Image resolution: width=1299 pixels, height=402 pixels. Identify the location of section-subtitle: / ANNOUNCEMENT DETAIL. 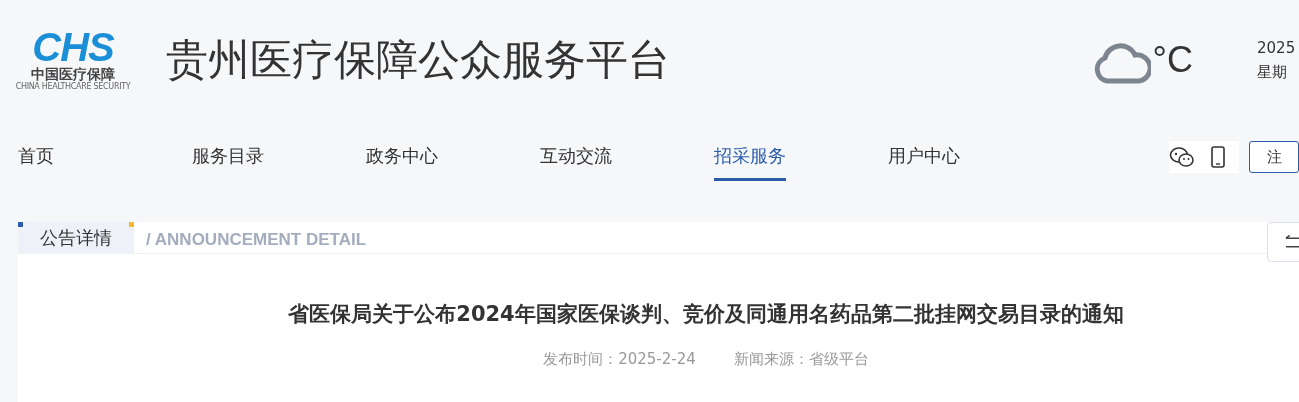
(256, 240).